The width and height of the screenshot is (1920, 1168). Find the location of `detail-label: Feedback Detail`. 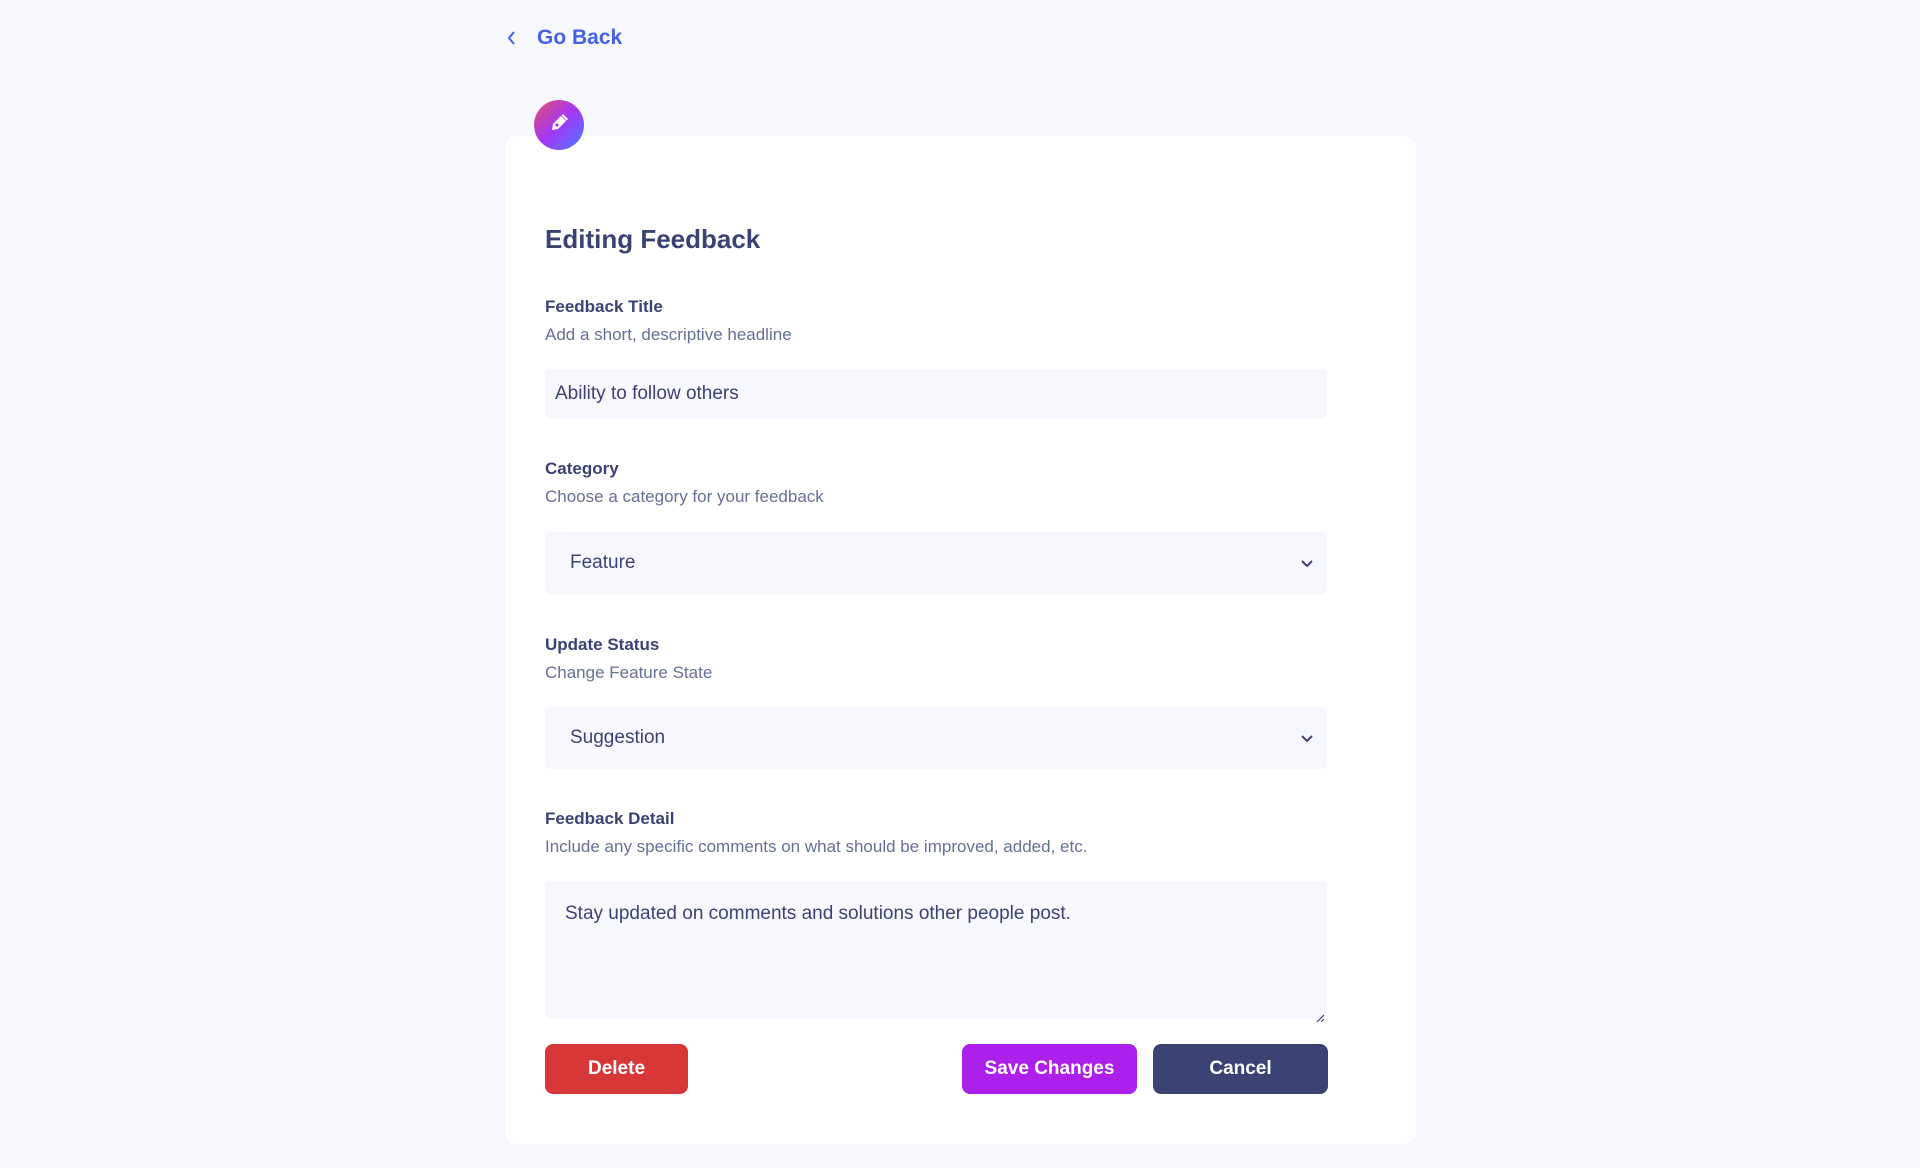

detail-label: Feedback Detail is located at coordinates (610, 818).